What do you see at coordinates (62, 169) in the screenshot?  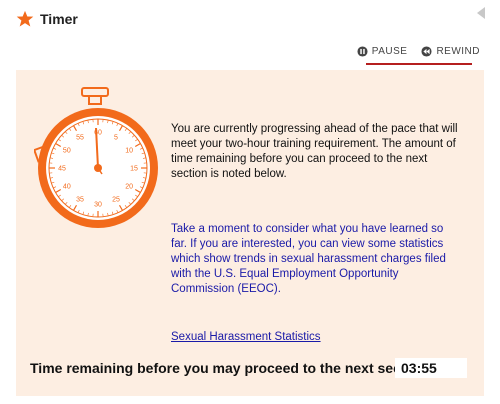 I see `dial-number: 45` at bounding box center [62, 169].